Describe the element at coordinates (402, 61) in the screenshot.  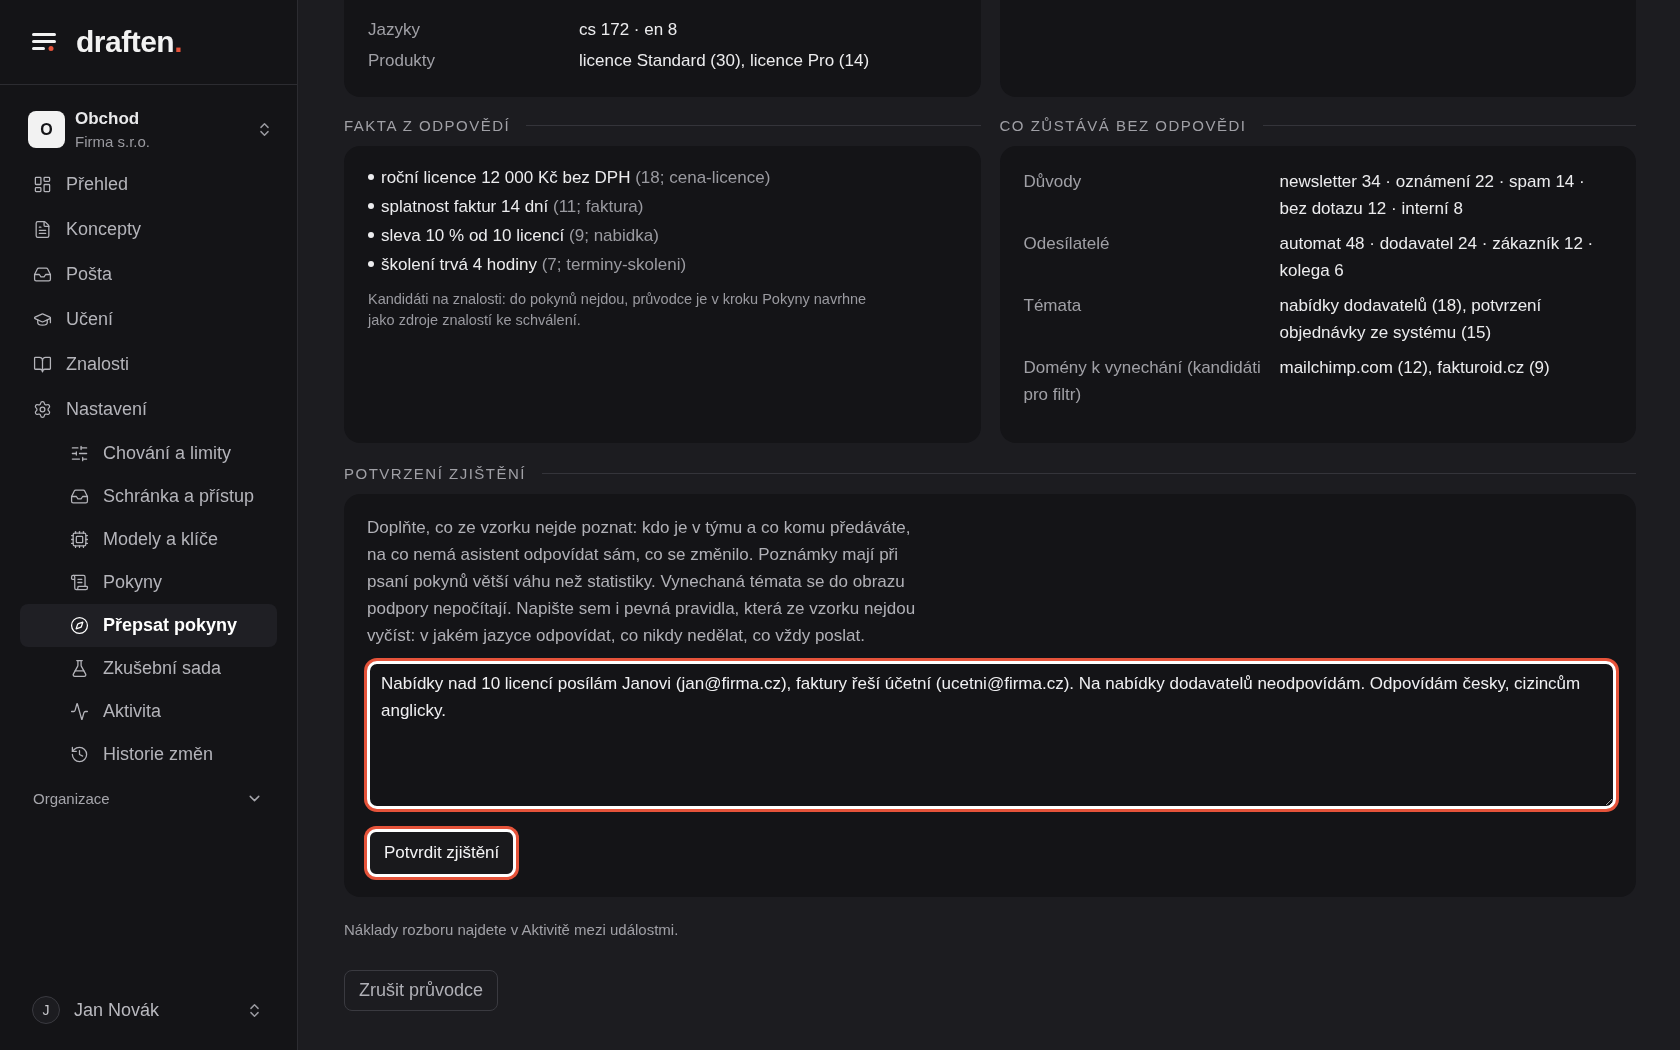
I see `summary-label: Produkty` at that location.